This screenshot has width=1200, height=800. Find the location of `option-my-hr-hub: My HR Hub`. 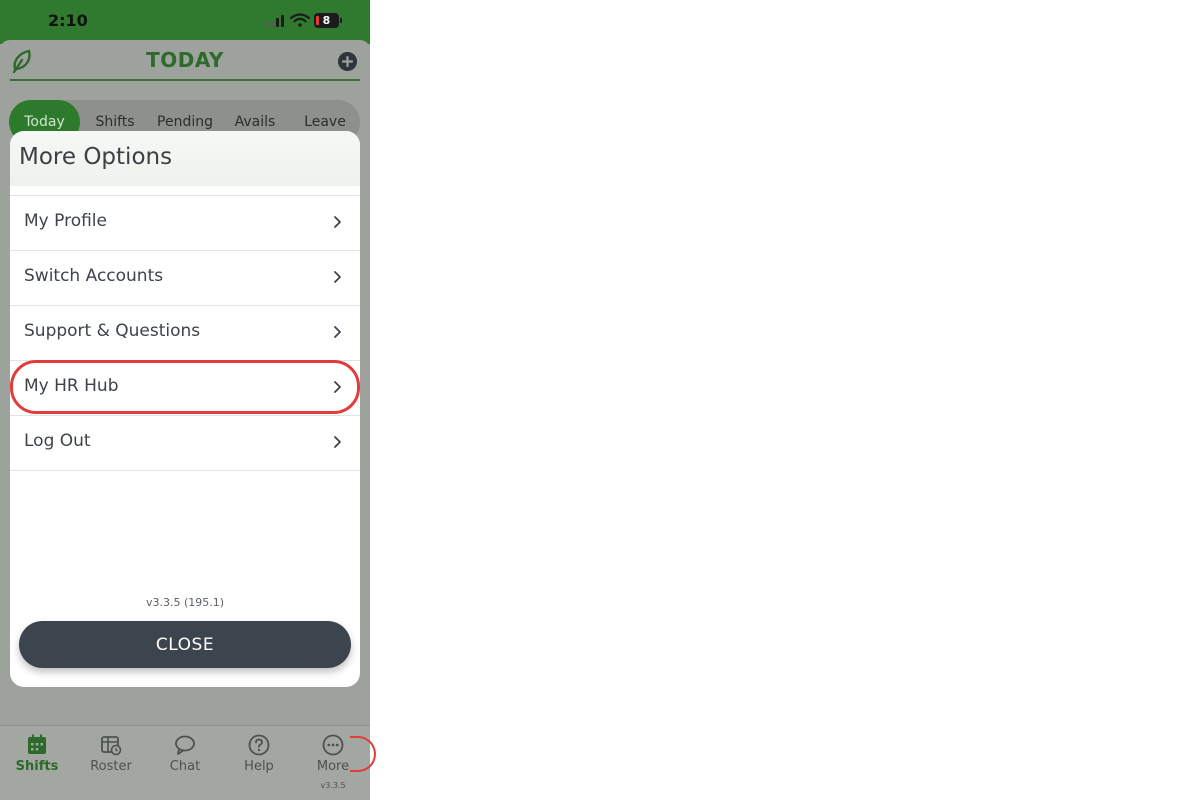

option-my-hr-hub: My HR Hub is located at coordinates (185, 388).